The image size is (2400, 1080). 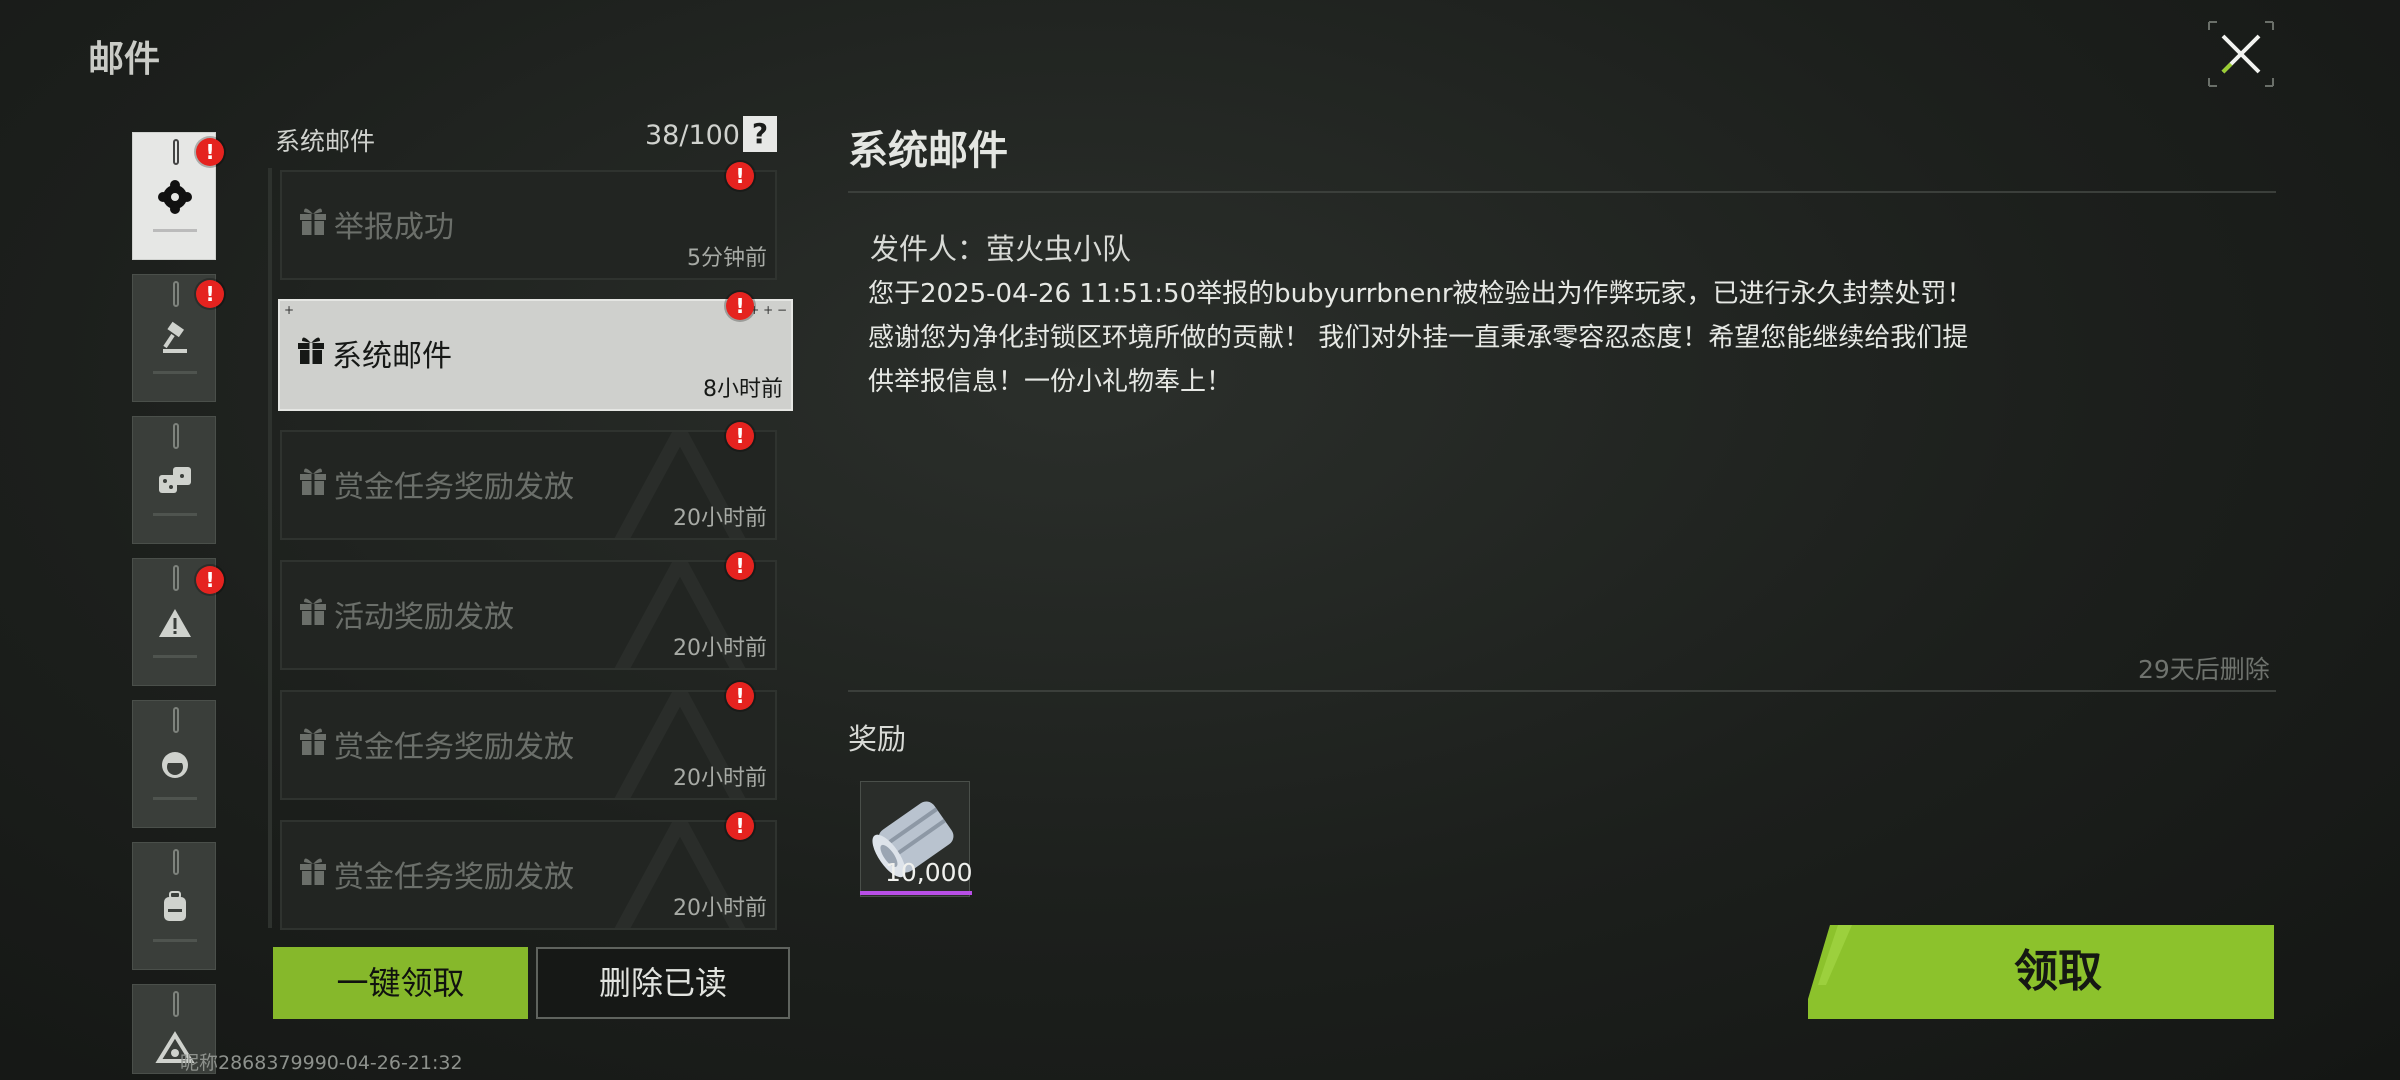 What do you see at coordinates (394, 227) in the screenshot?
I see `mail-item-title: 举报成功` at bounding box center [394, 227].